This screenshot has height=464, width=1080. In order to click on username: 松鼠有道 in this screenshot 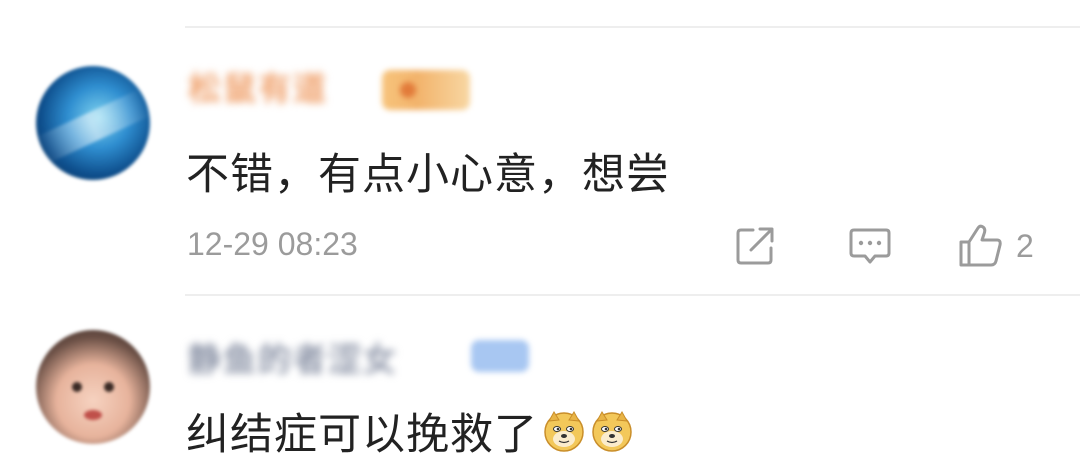, I will do `click(258, 89)`.